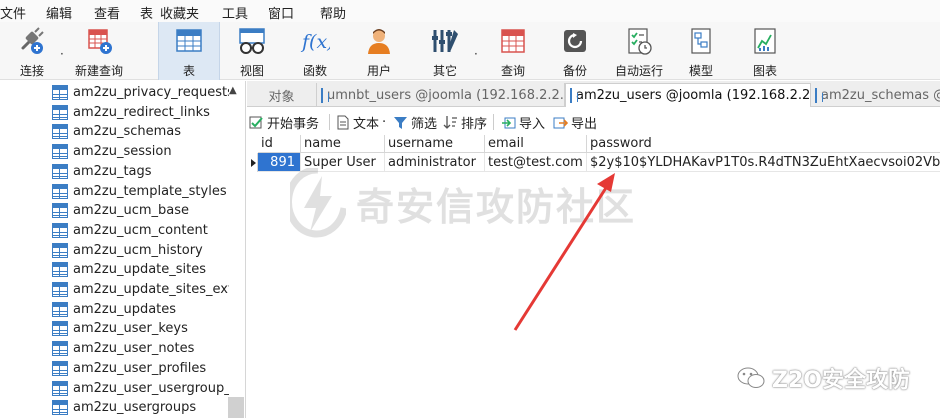  What do you see at coordinates (763, 144) in the screenshot?
I see `column-header-password: password` at bounding box center [763, 144].